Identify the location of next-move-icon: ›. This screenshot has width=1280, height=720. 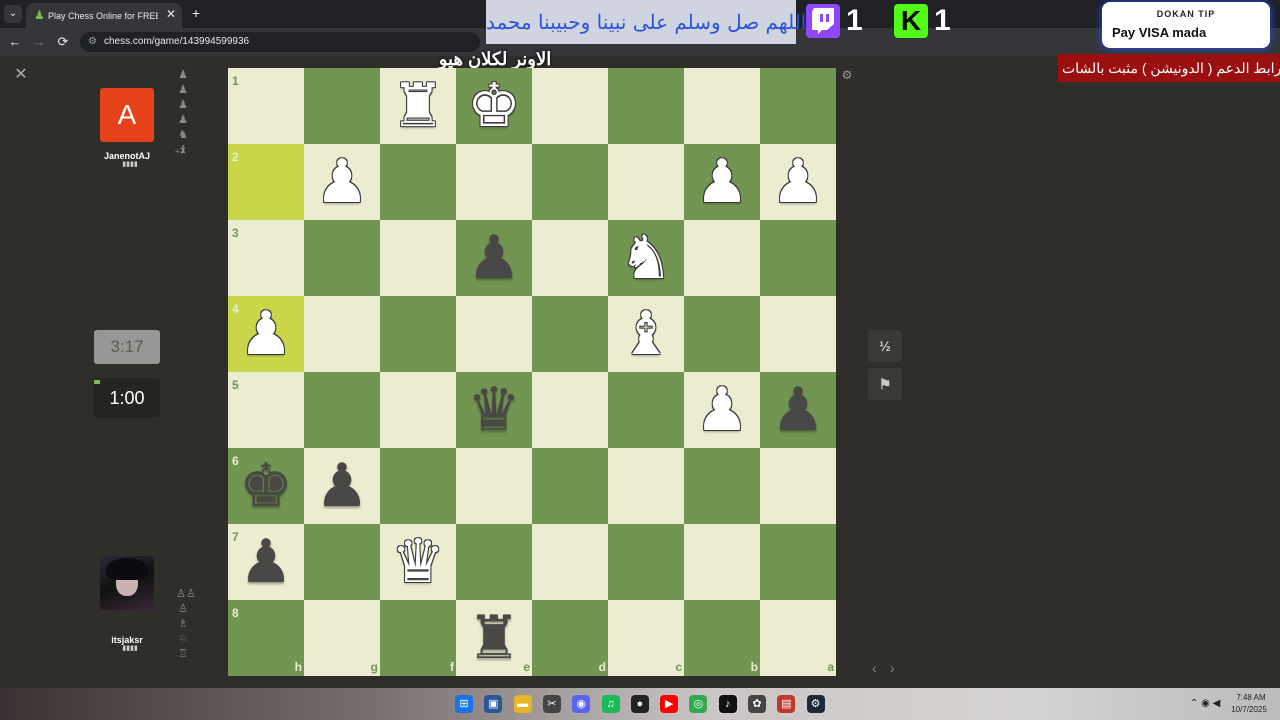
(896, 668).